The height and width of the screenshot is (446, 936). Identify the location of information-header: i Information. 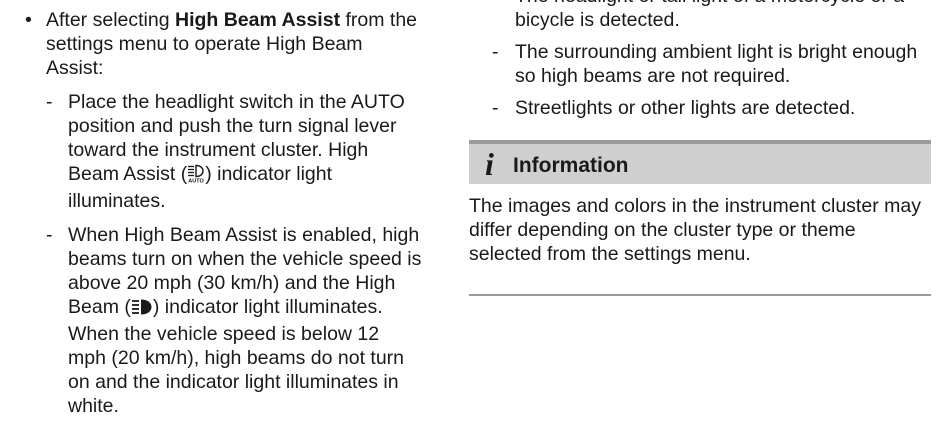
(700, 162).